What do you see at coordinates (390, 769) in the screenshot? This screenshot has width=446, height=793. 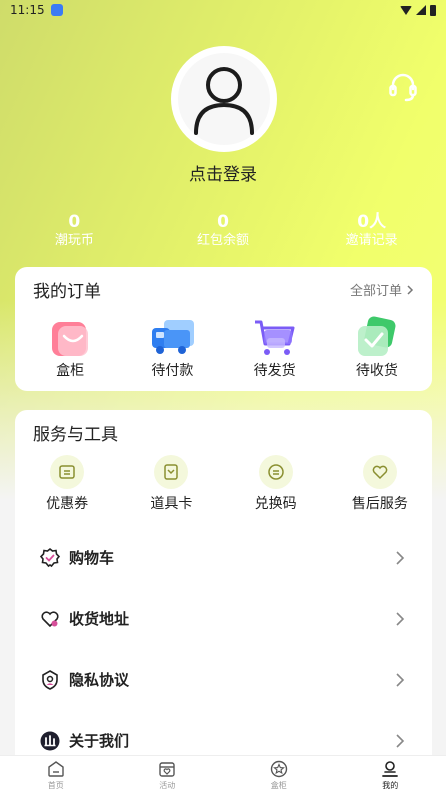 I see `profile-icon` at bounding box center [390, 769].